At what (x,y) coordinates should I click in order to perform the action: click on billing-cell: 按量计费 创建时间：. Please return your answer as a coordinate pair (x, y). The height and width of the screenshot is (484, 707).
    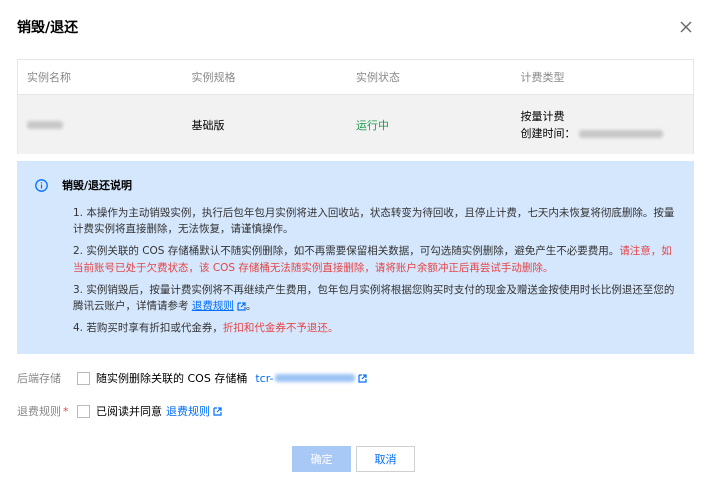
    Looking at the image, I should click on (602, 125).